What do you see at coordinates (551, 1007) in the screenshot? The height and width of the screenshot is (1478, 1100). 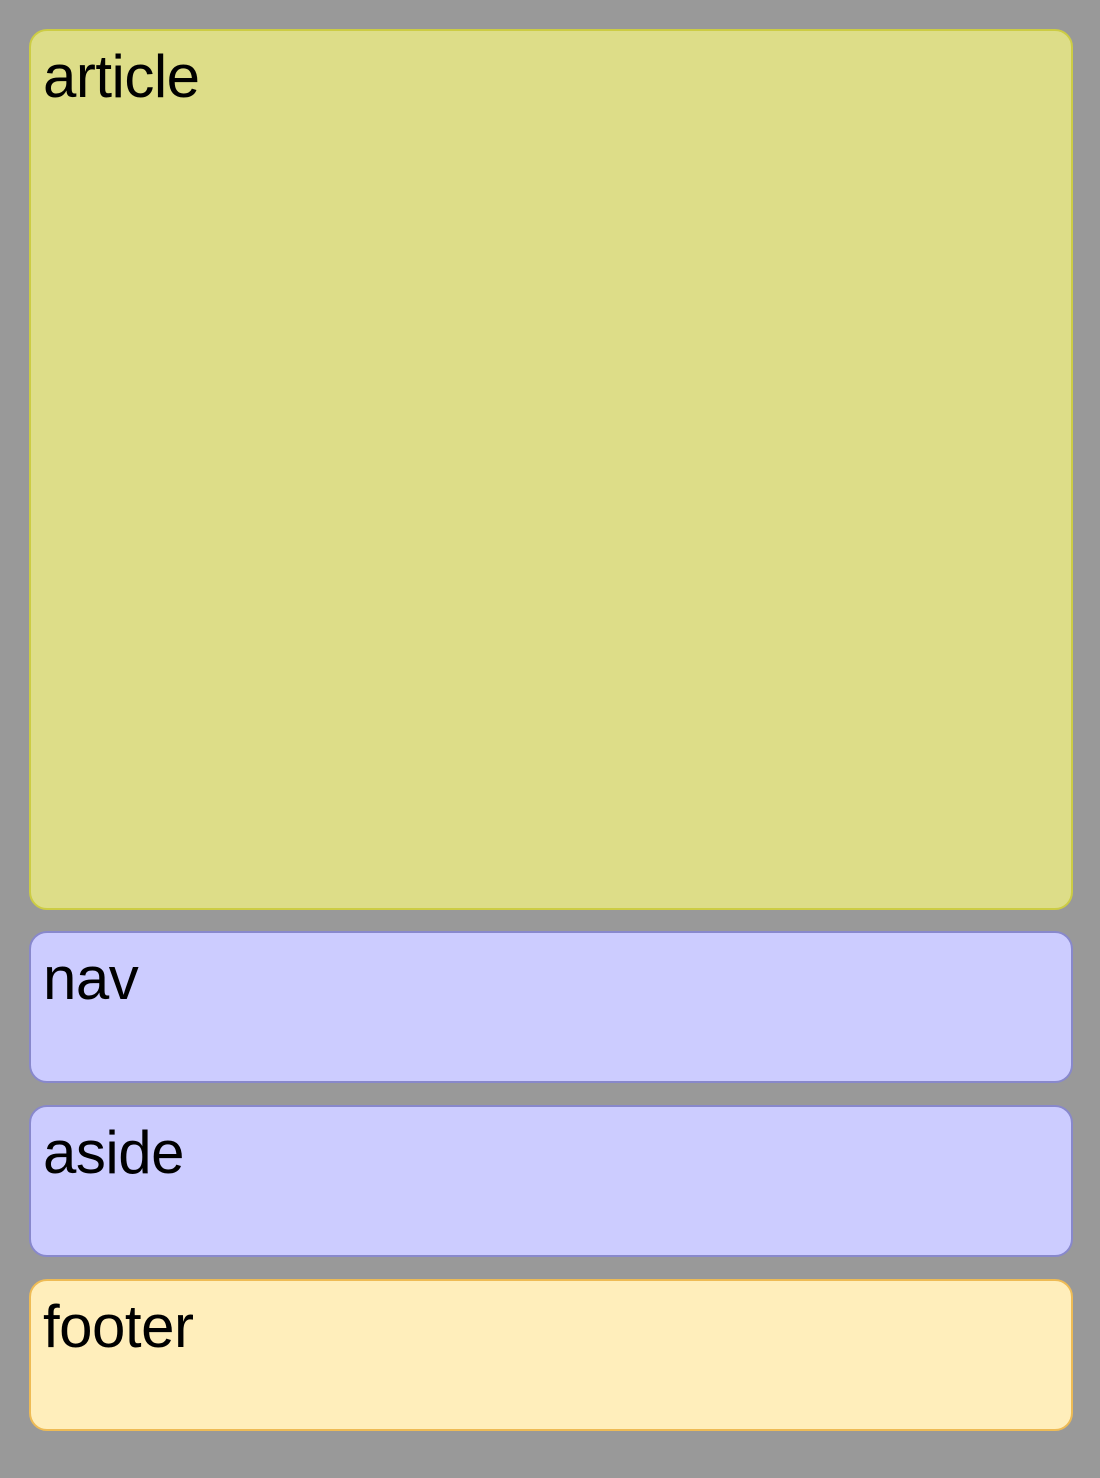 I see `nav-region: nav` at bounding box center [551, 1007].